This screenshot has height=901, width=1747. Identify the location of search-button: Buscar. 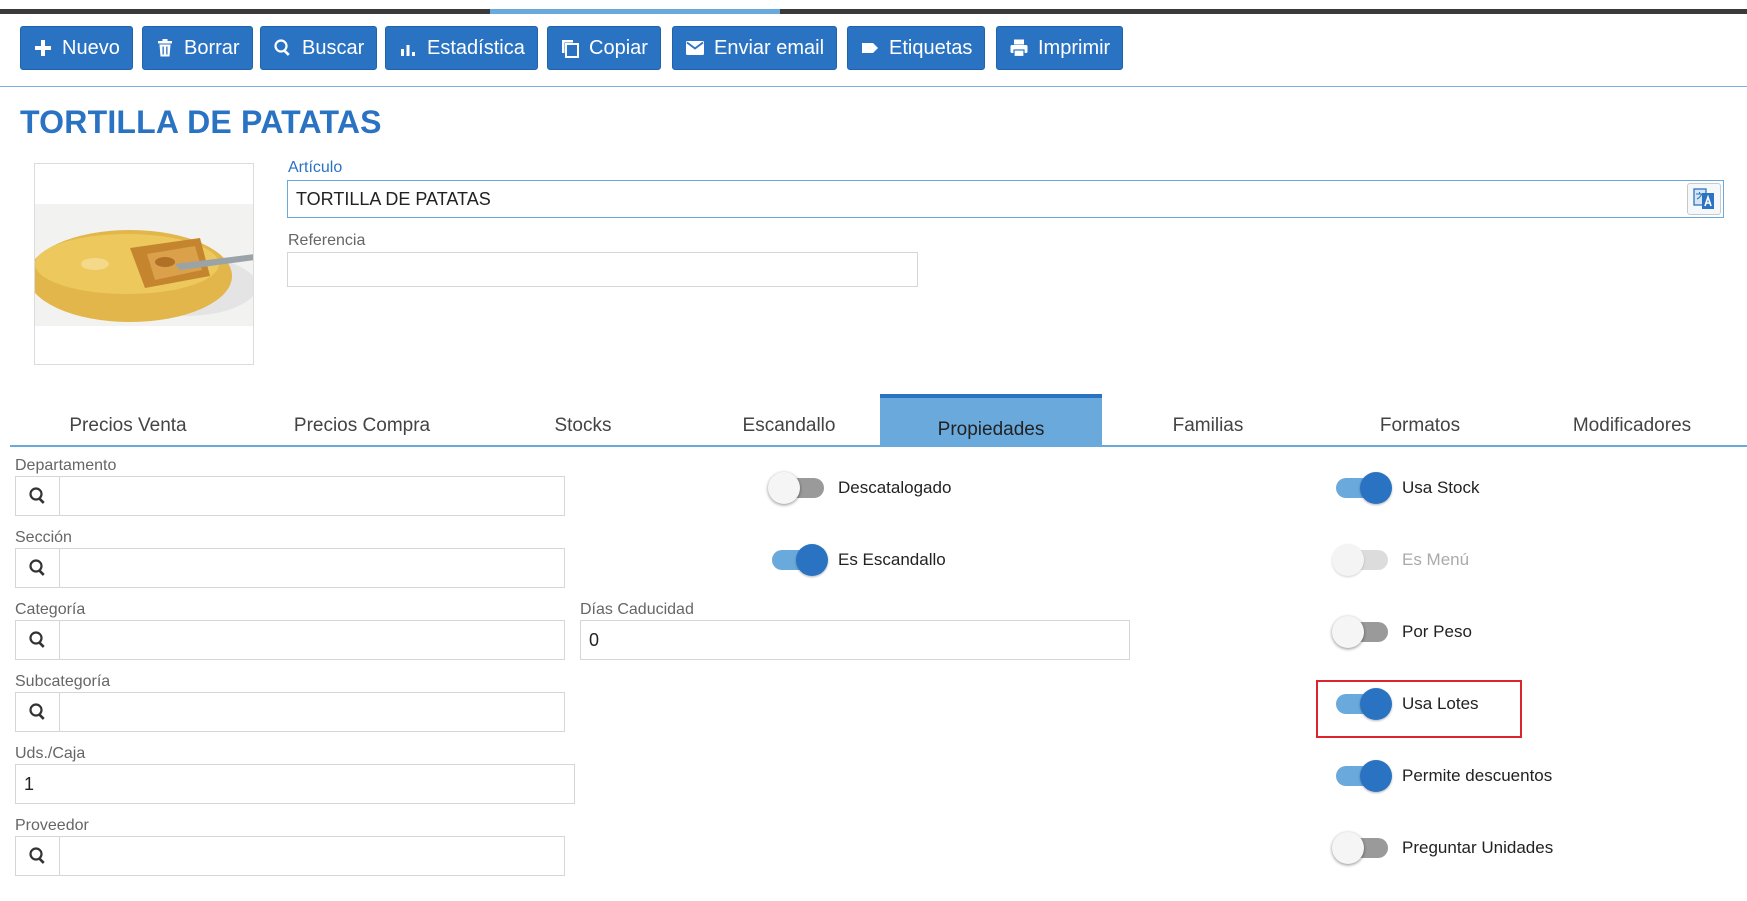
(319, 48).